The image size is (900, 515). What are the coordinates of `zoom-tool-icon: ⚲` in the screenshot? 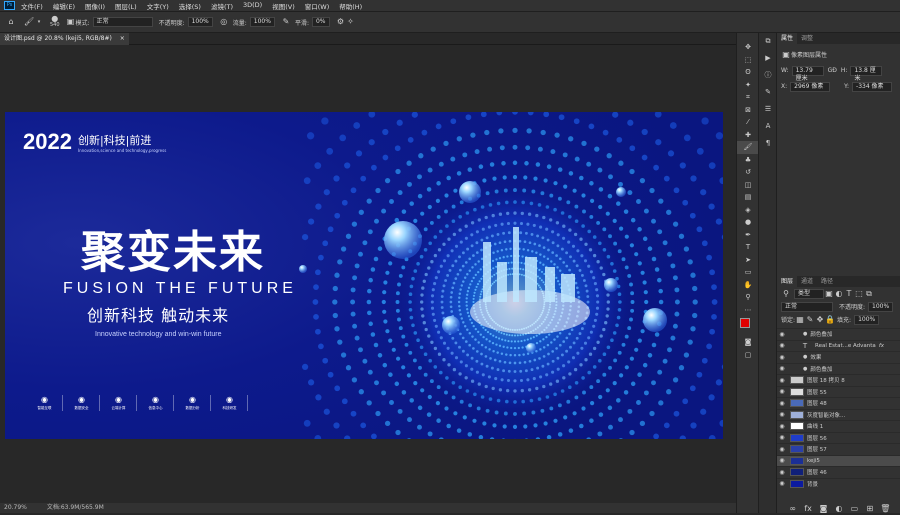 It's located at (748, 297).